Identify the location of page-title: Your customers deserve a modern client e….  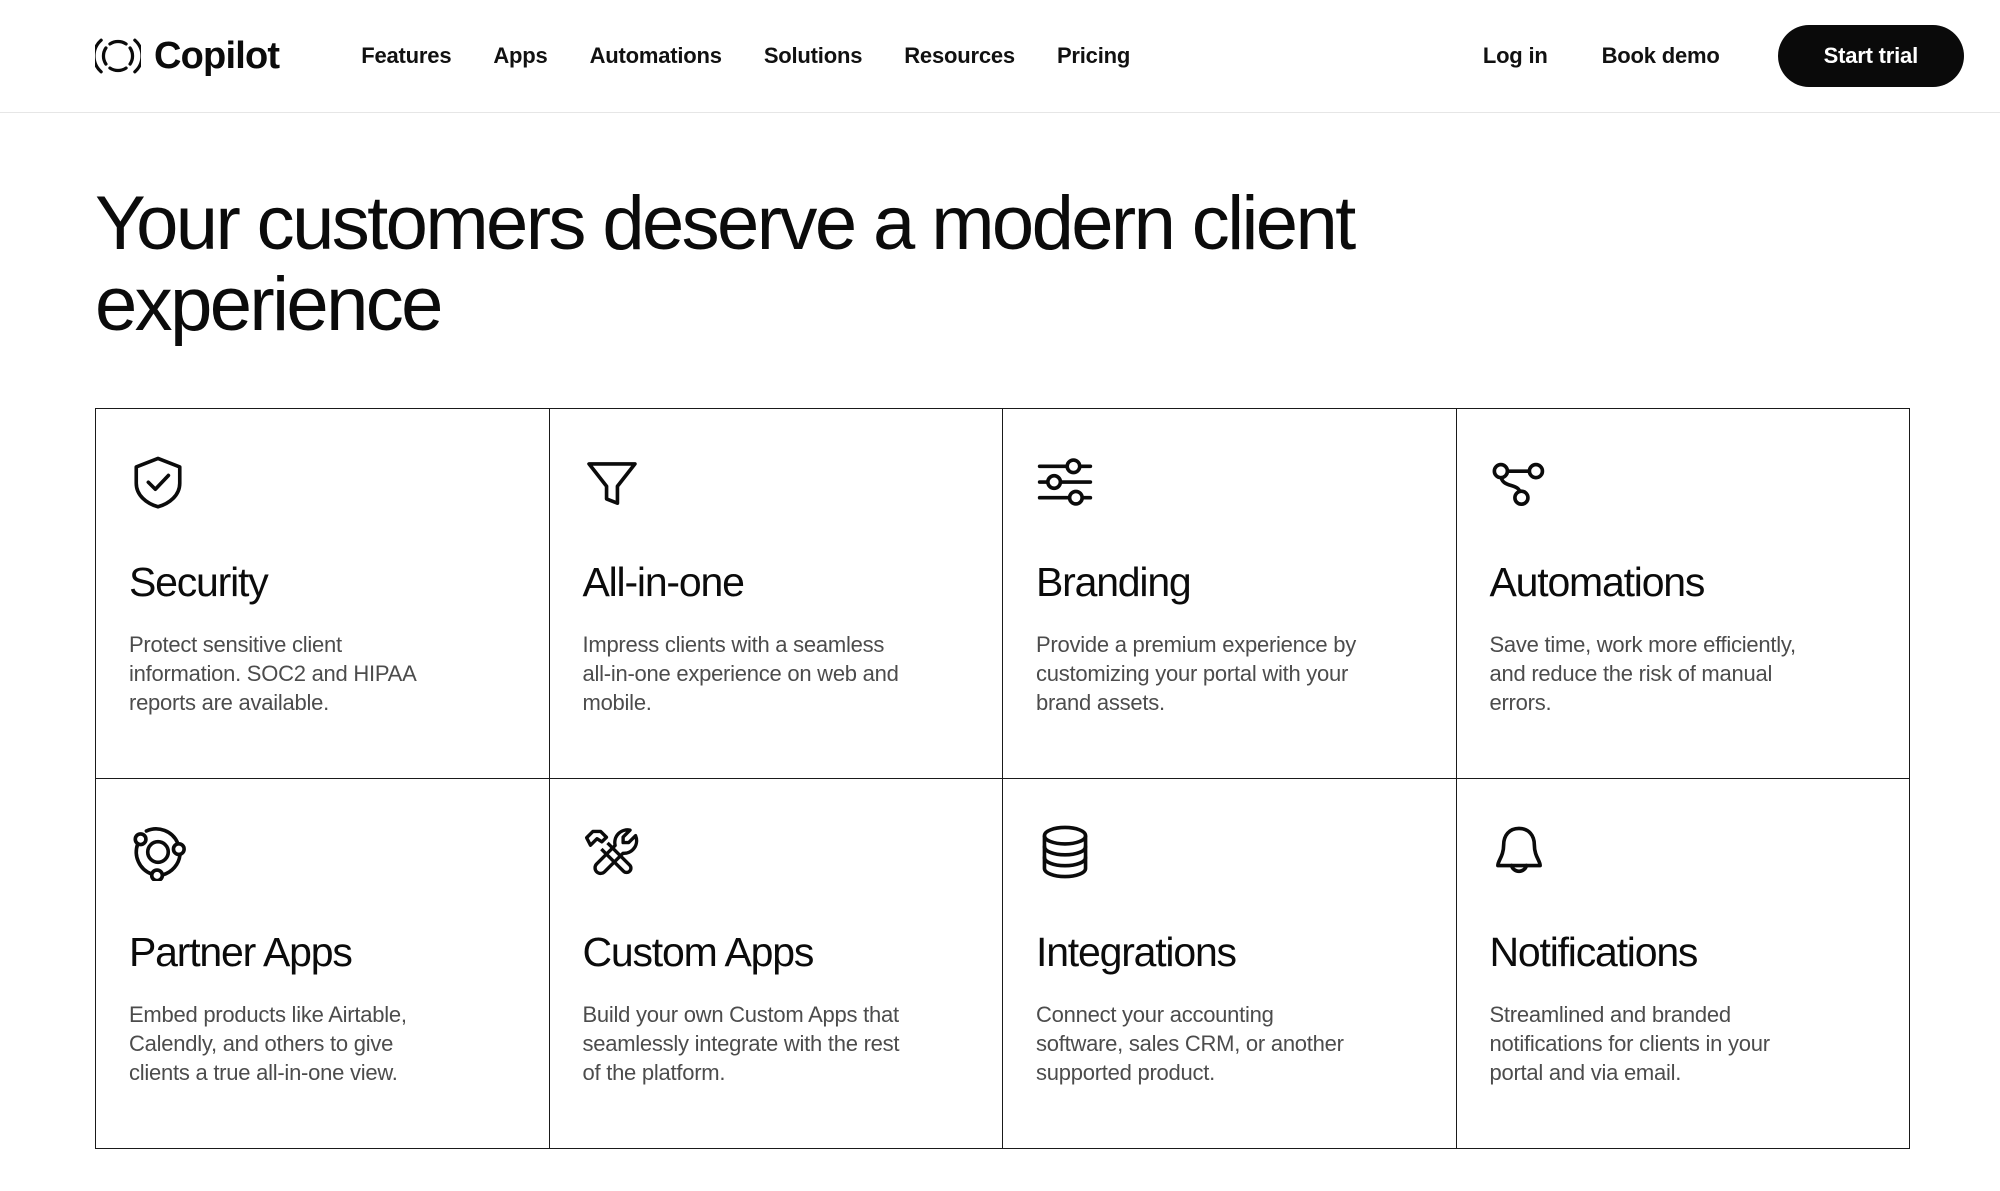
(725, 264).